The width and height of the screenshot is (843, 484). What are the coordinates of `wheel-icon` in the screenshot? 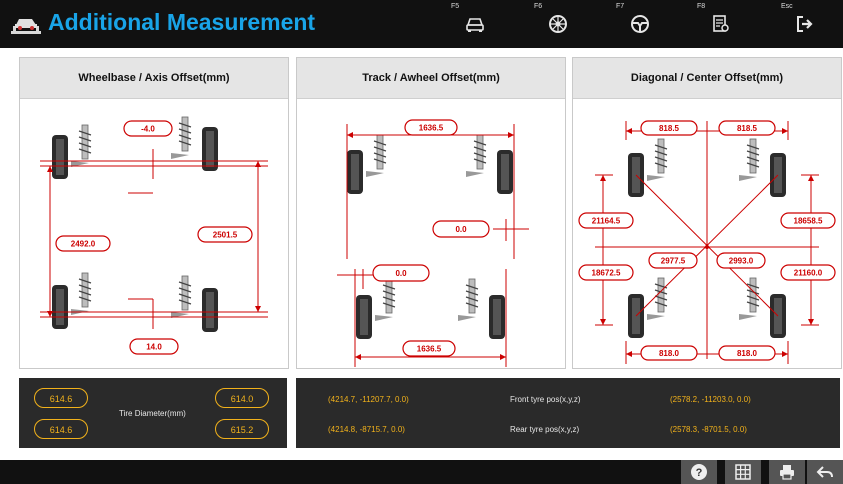 It's located at (558, 24).